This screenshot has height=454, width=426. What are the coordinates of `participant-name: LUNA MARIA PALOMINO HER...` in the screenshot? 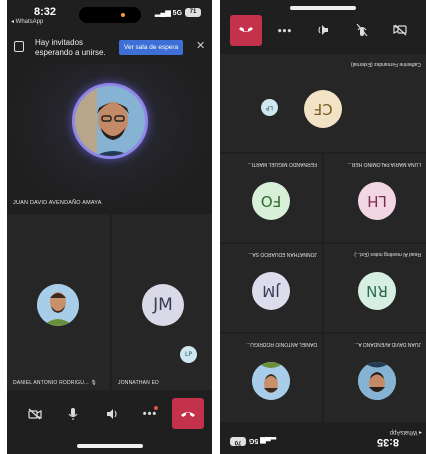 It's located at (384, 164).